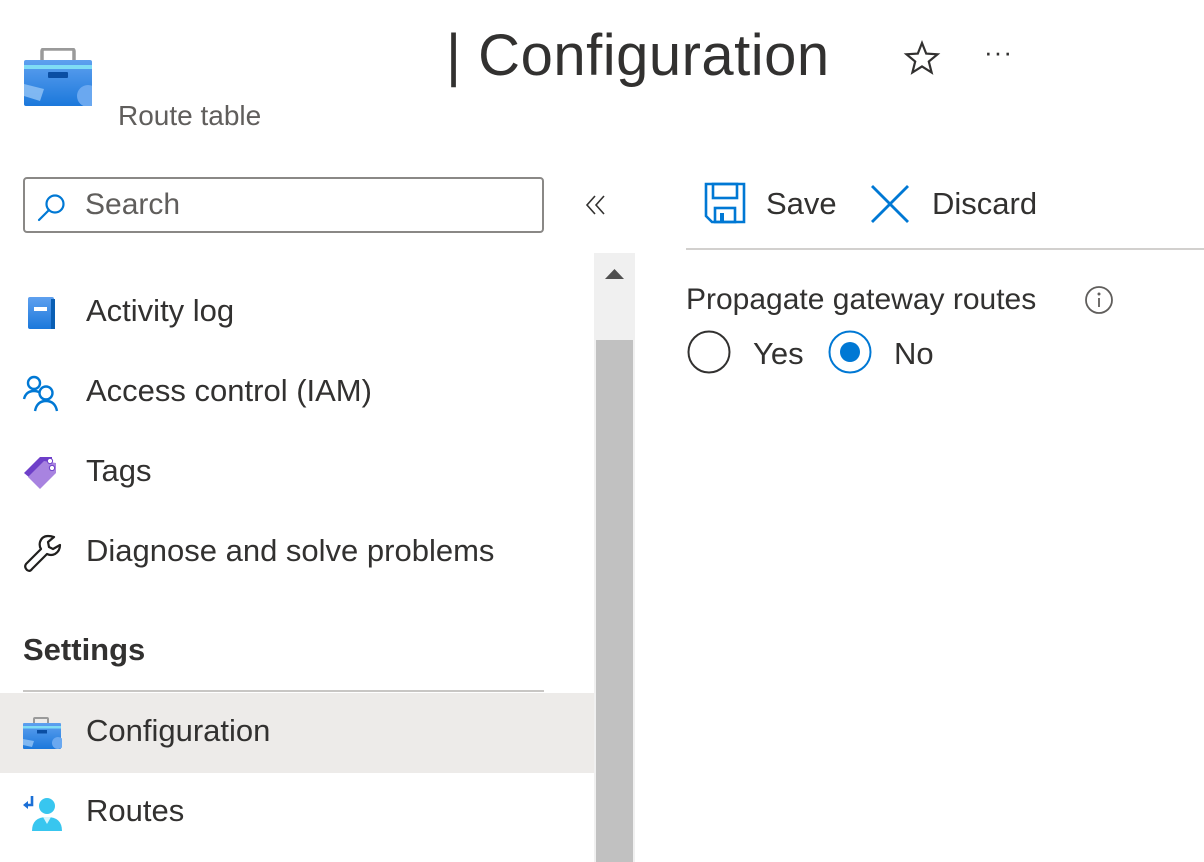 The height and width of the screenshot is (862, 1204). What do you see at coordinates (985, 203) in the screenshot?
I see `discard-label: Discard` at bounding box center [985, 203].